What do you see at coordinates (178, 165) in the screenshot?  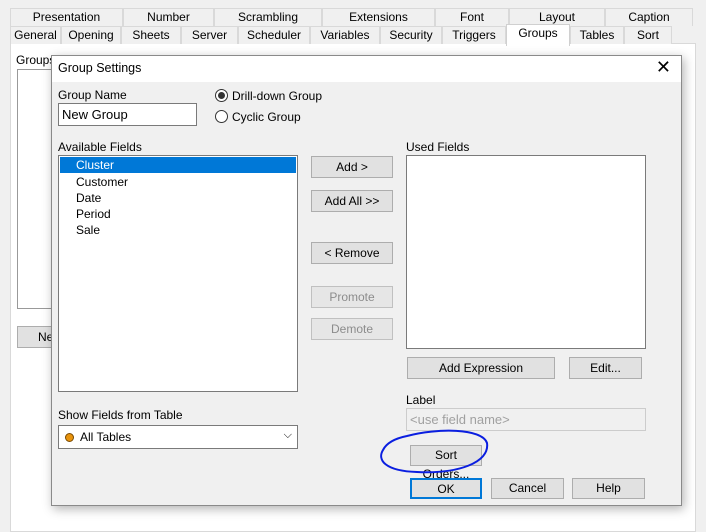 I see `list-item: Cluster` at bounding box center [178, 165].